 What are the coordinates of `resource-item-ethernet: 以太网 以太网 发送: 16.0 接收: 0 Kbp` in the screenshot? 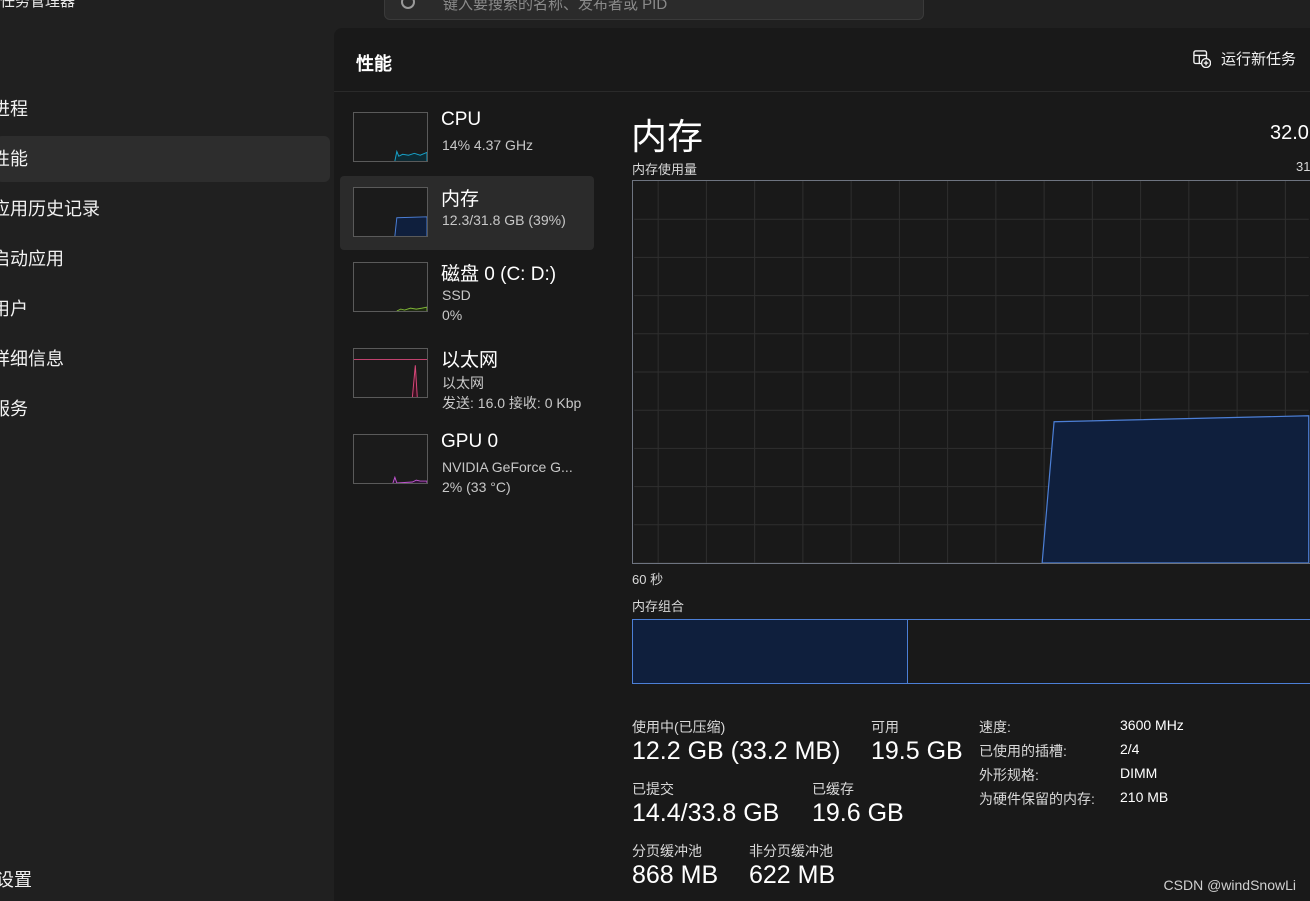 It's located at (467, 377).